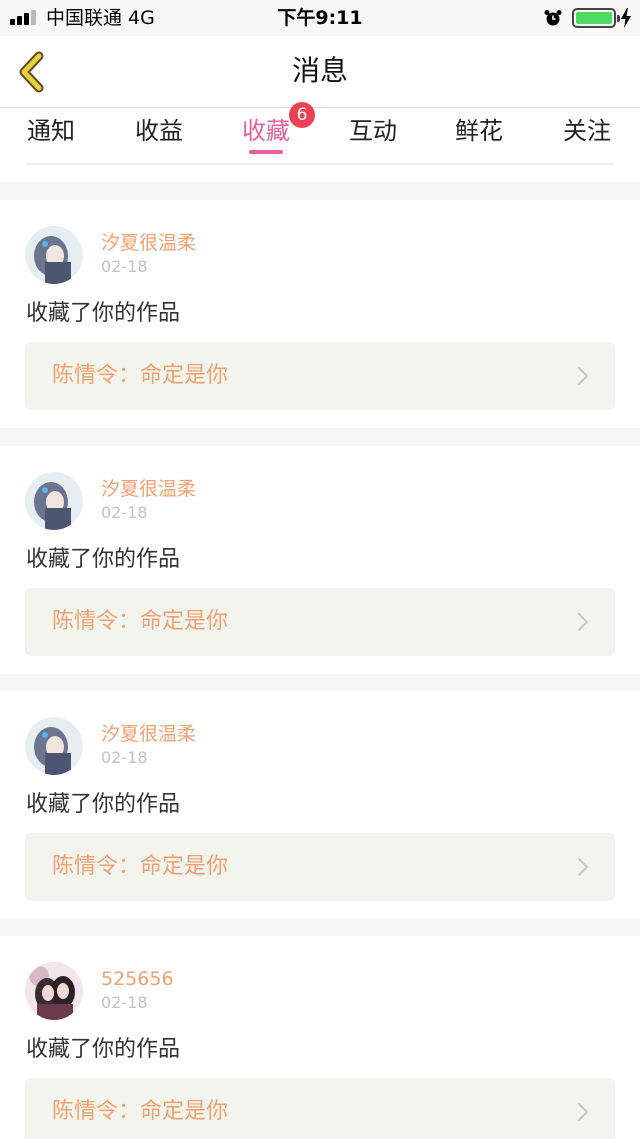 The height and width of the screenshot is (1139, 640). I want to click on charging-icon, so click(626, 18).